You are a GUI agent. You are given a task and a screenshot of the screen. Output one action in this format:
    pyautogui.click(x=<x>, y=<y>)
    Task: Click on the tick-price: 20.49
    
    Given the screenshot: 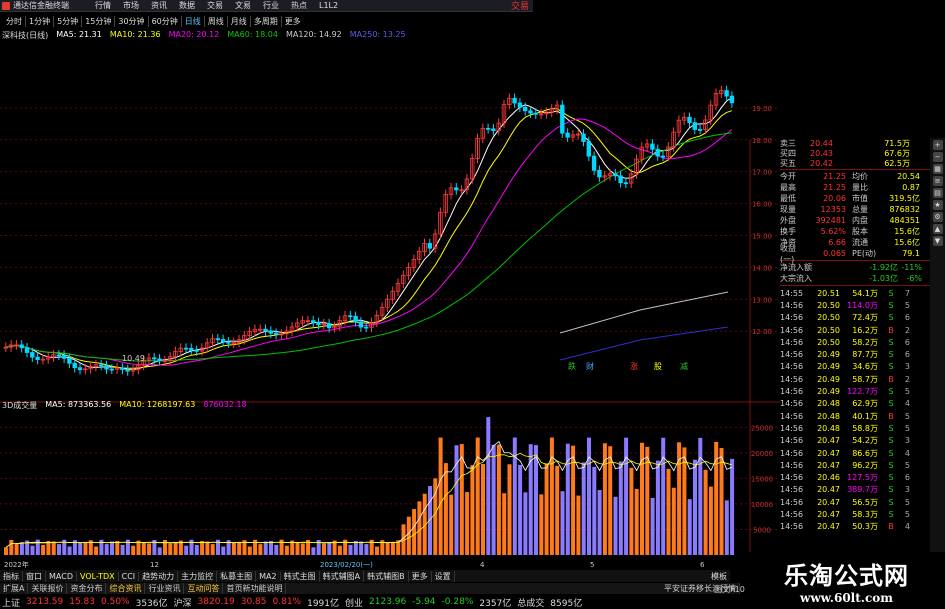 What is the action you would take?
    pyautogui.click(x=828, y=367)
    